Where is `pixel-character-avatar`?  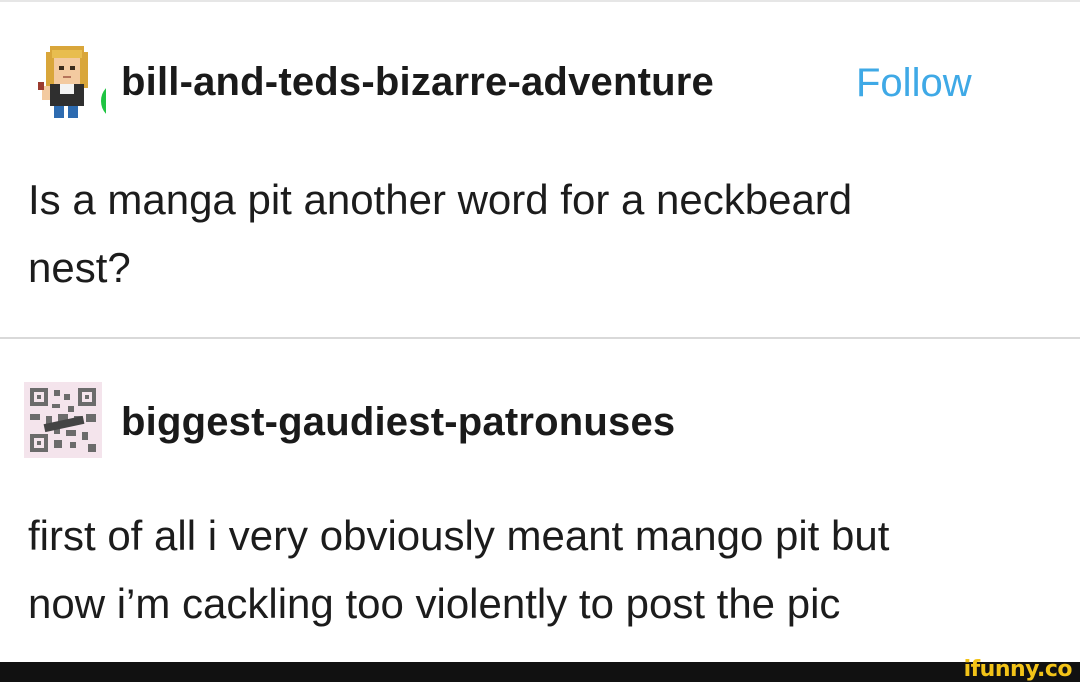 pixel-character-avatar is located at coordinates (71, 82).